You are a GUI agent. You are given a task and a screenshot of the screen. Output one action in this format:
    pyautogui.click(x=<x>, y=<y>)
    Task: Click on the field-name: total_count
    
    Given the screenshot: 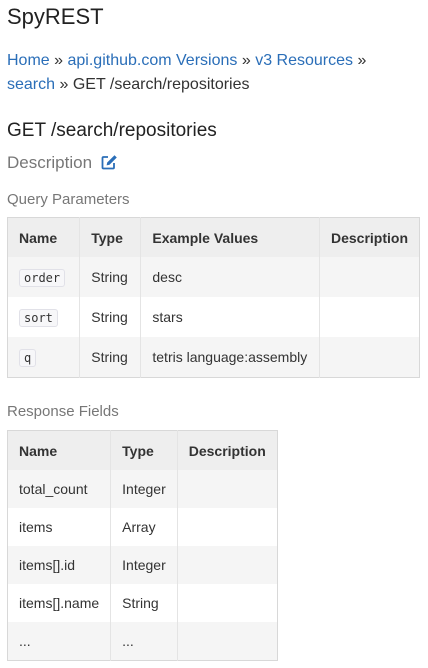 What is the action you would take?
    pyautogui.click(x=59, y=489)
    